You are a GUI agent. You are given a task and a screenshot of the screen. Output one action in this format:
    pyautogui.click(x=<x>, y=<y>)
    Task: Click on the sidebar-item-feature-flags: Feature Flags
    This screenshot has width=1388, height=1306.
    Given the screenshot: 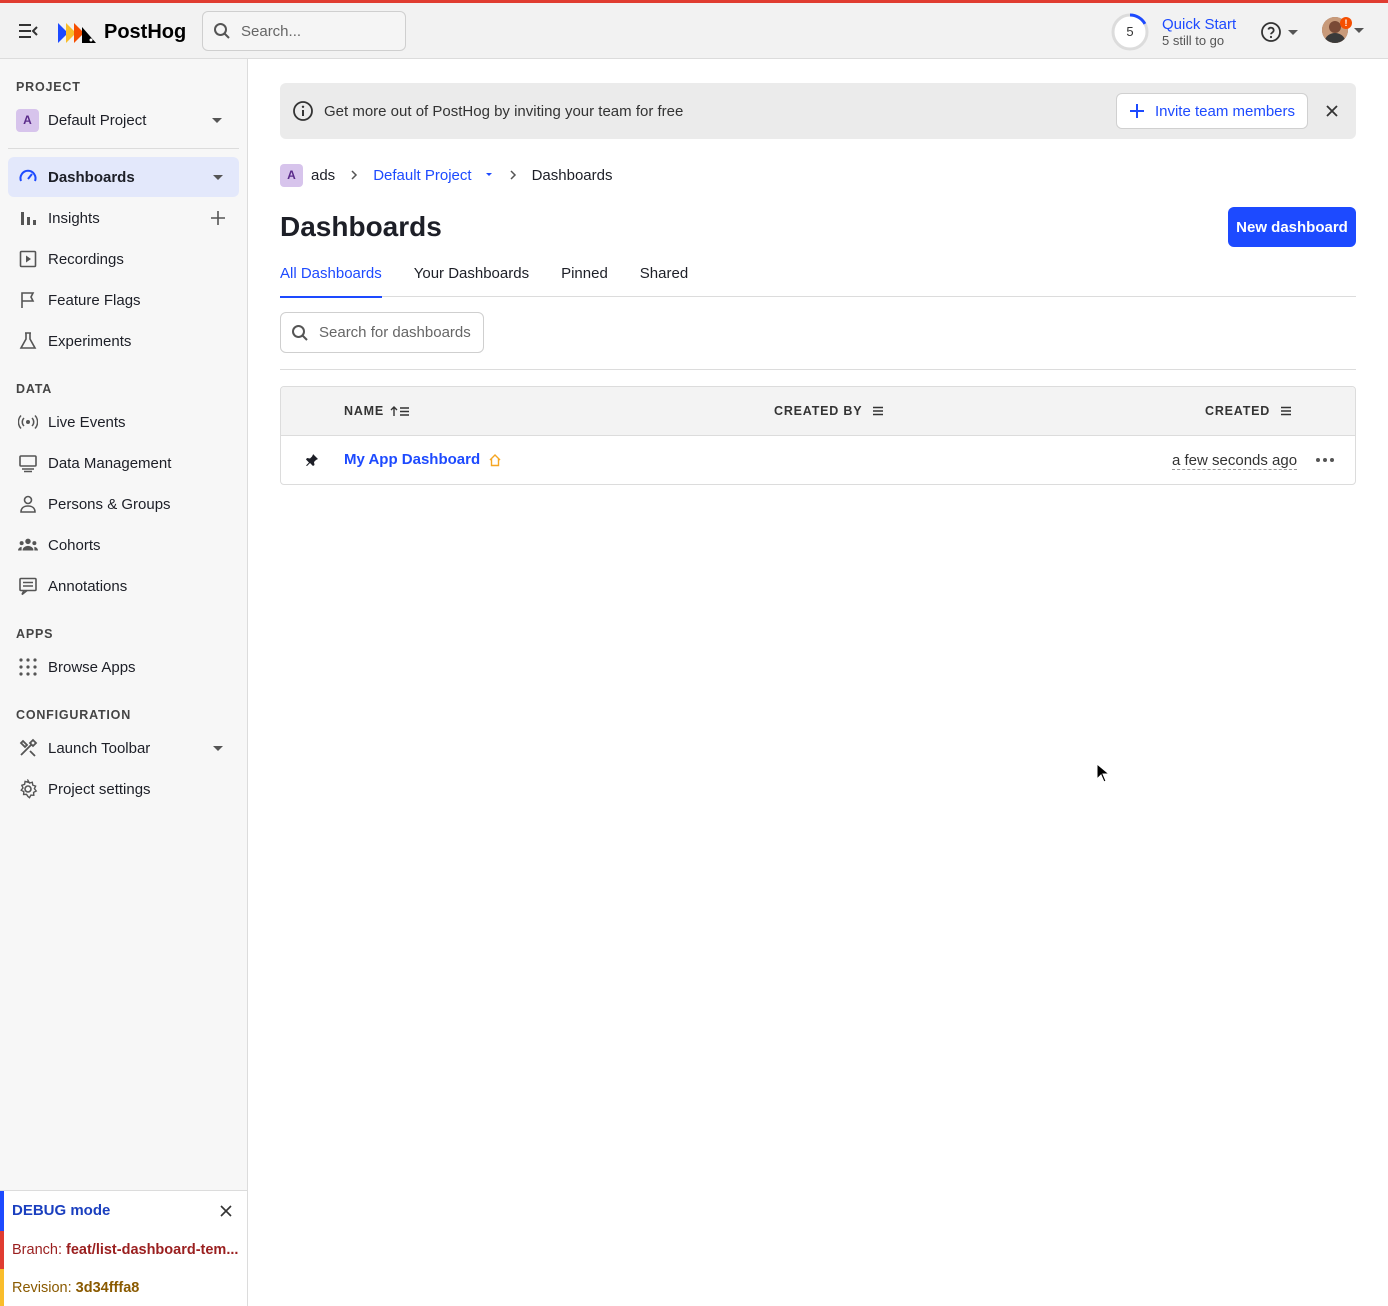 What is the action you would take?
    pyautogui.click(x=123, y=300)
    